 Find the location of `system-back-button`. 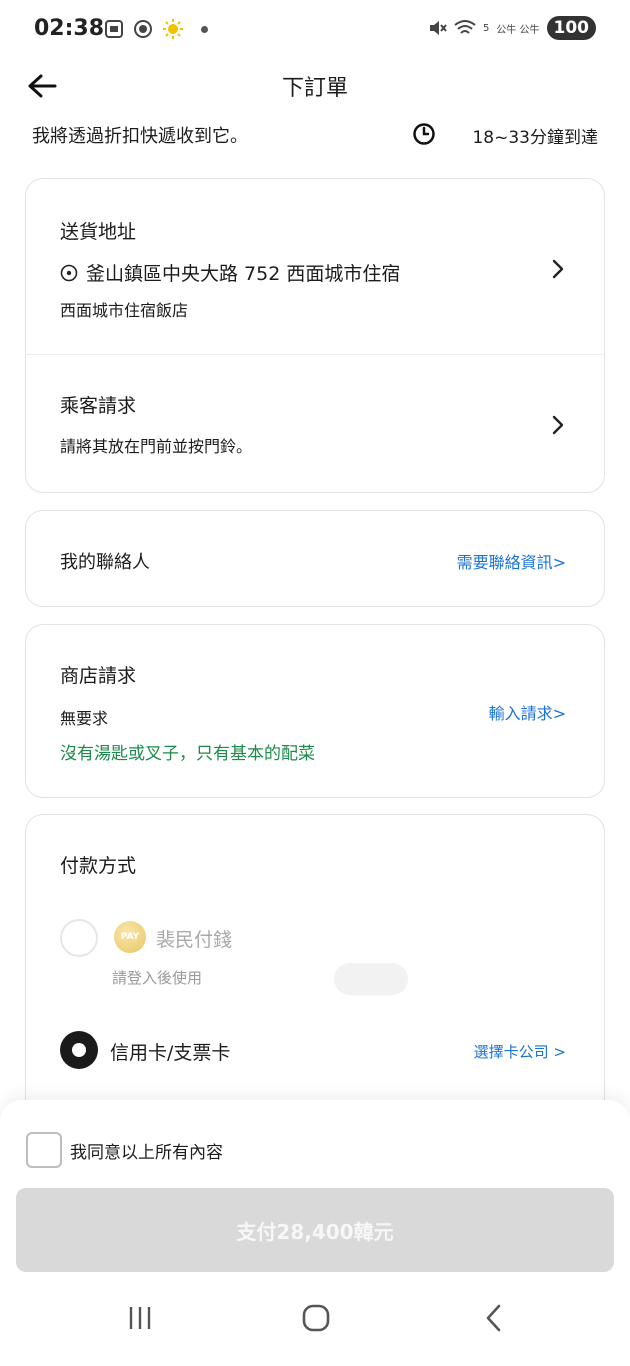

system-back-button is located at coordinates (494, 1318).